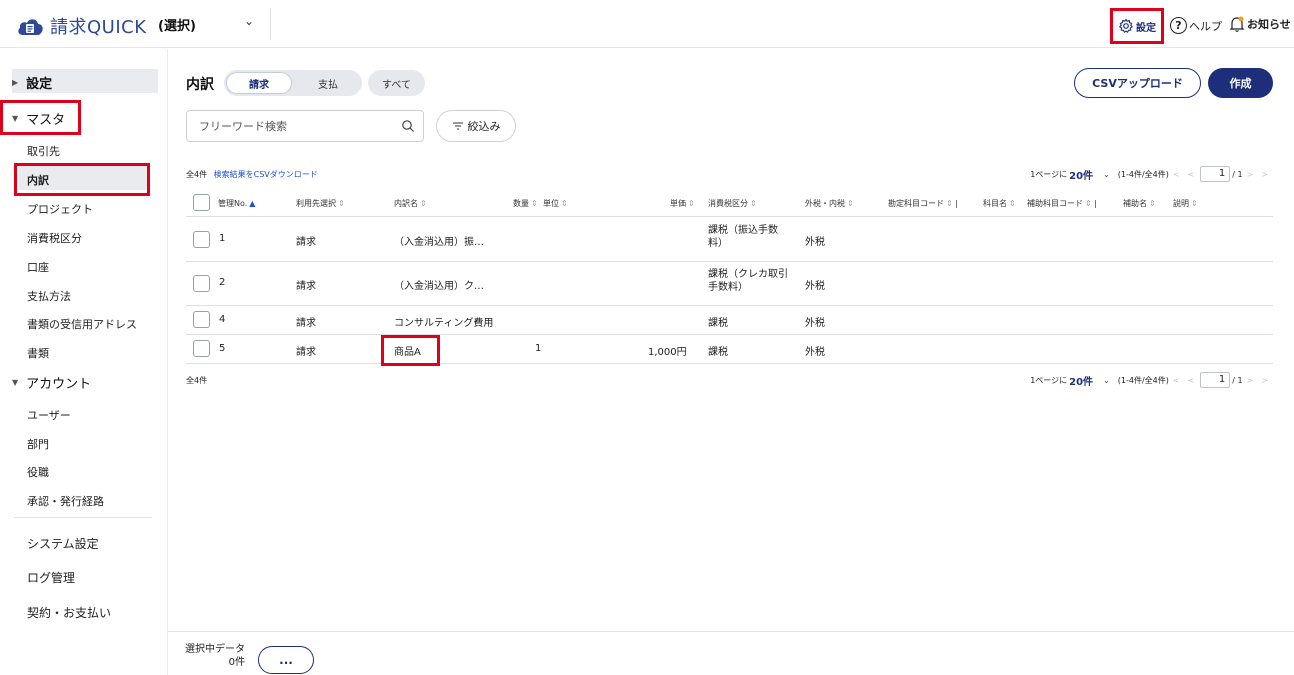  Describe the element at coordinates (98, 27) in the screenshot. I see `app-name: 請求QUICK` at that location.